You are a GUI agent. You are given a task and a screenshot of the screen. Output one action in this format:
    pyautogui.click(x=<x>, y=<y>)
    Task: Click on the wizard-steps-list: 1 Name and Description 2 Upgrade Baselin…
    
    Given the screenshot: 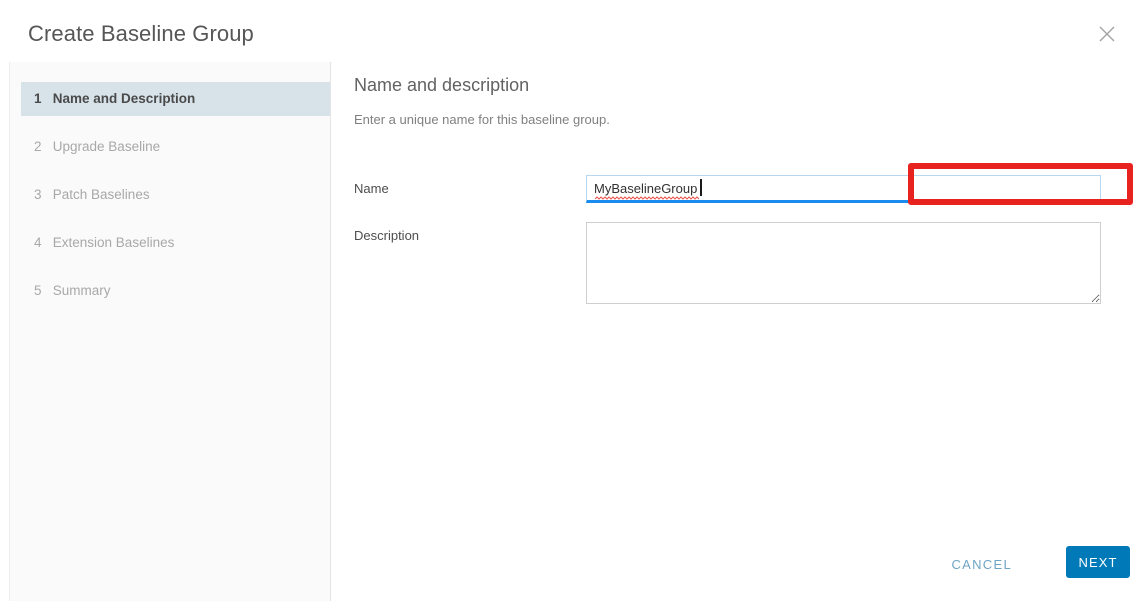 What is the action you would take?
    pyautogui.click(x=170, y=195)
    